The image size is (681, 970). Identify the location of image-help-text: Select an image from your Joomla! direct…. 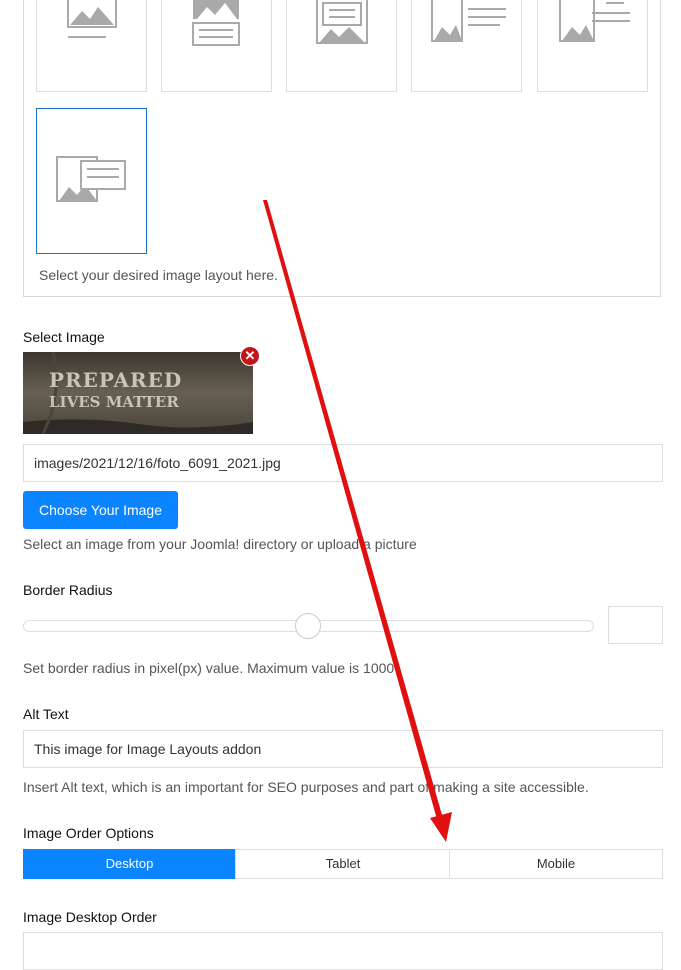
(220, 544).